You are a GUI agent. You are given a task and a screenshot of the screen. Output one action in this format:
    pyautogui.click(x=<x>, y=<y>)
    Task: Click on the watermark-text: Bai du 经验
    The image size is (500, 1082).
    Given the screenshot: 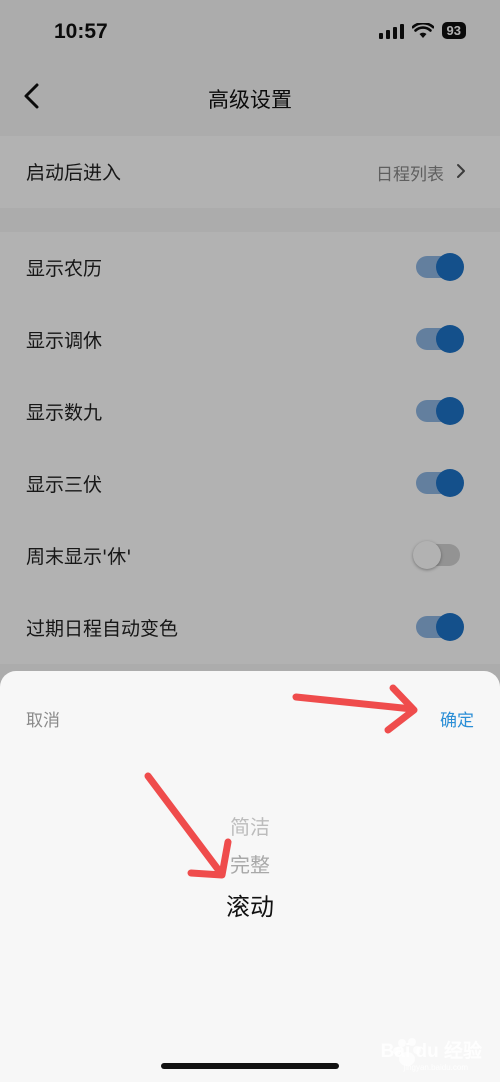 What is the action you would take?
    pyautogui.click(x=431, y=1051)
    